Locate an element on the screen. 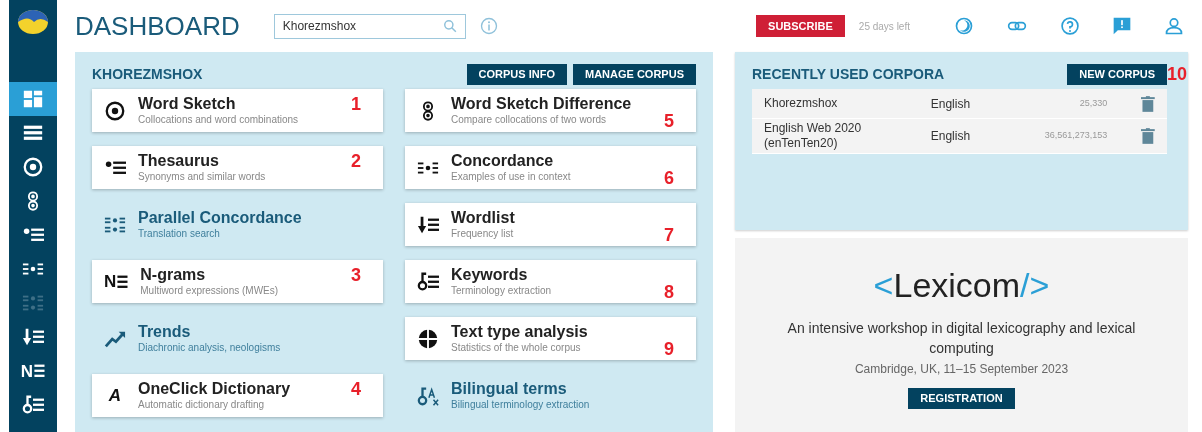 The height and width of the screenshot is (432, 1202). marker-number: 8 is located at coordinates (669, 292).